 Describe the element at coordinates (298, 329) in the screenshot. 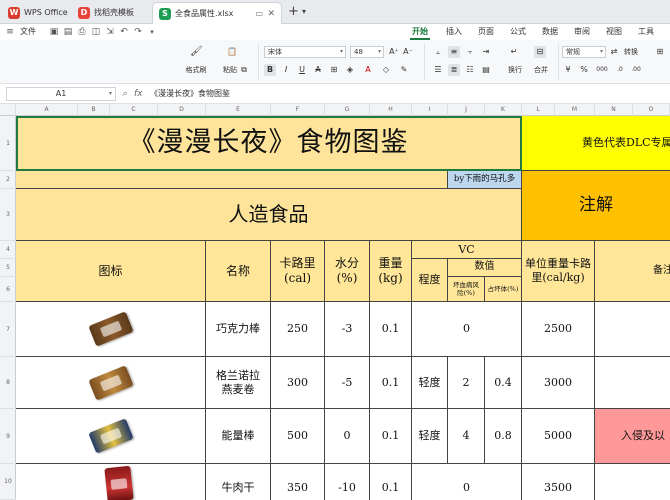

I see `item-calories-cell: 250` at that location.